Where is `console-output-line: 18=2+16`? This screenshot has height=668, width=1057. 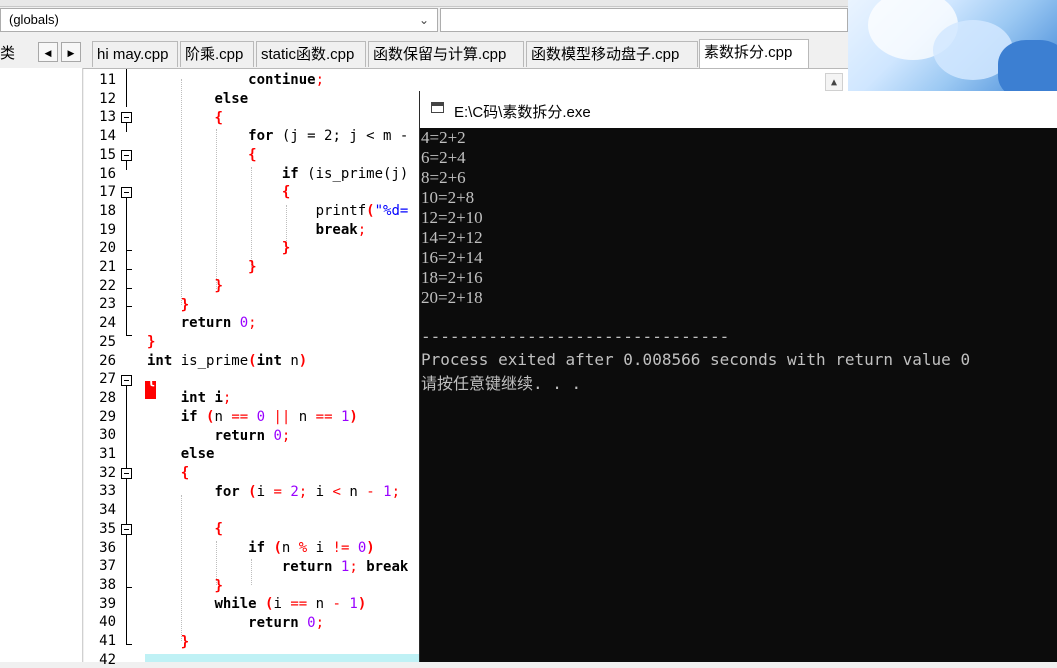 console-output-line: 18=2+16 is located at coordinates (452, 277).